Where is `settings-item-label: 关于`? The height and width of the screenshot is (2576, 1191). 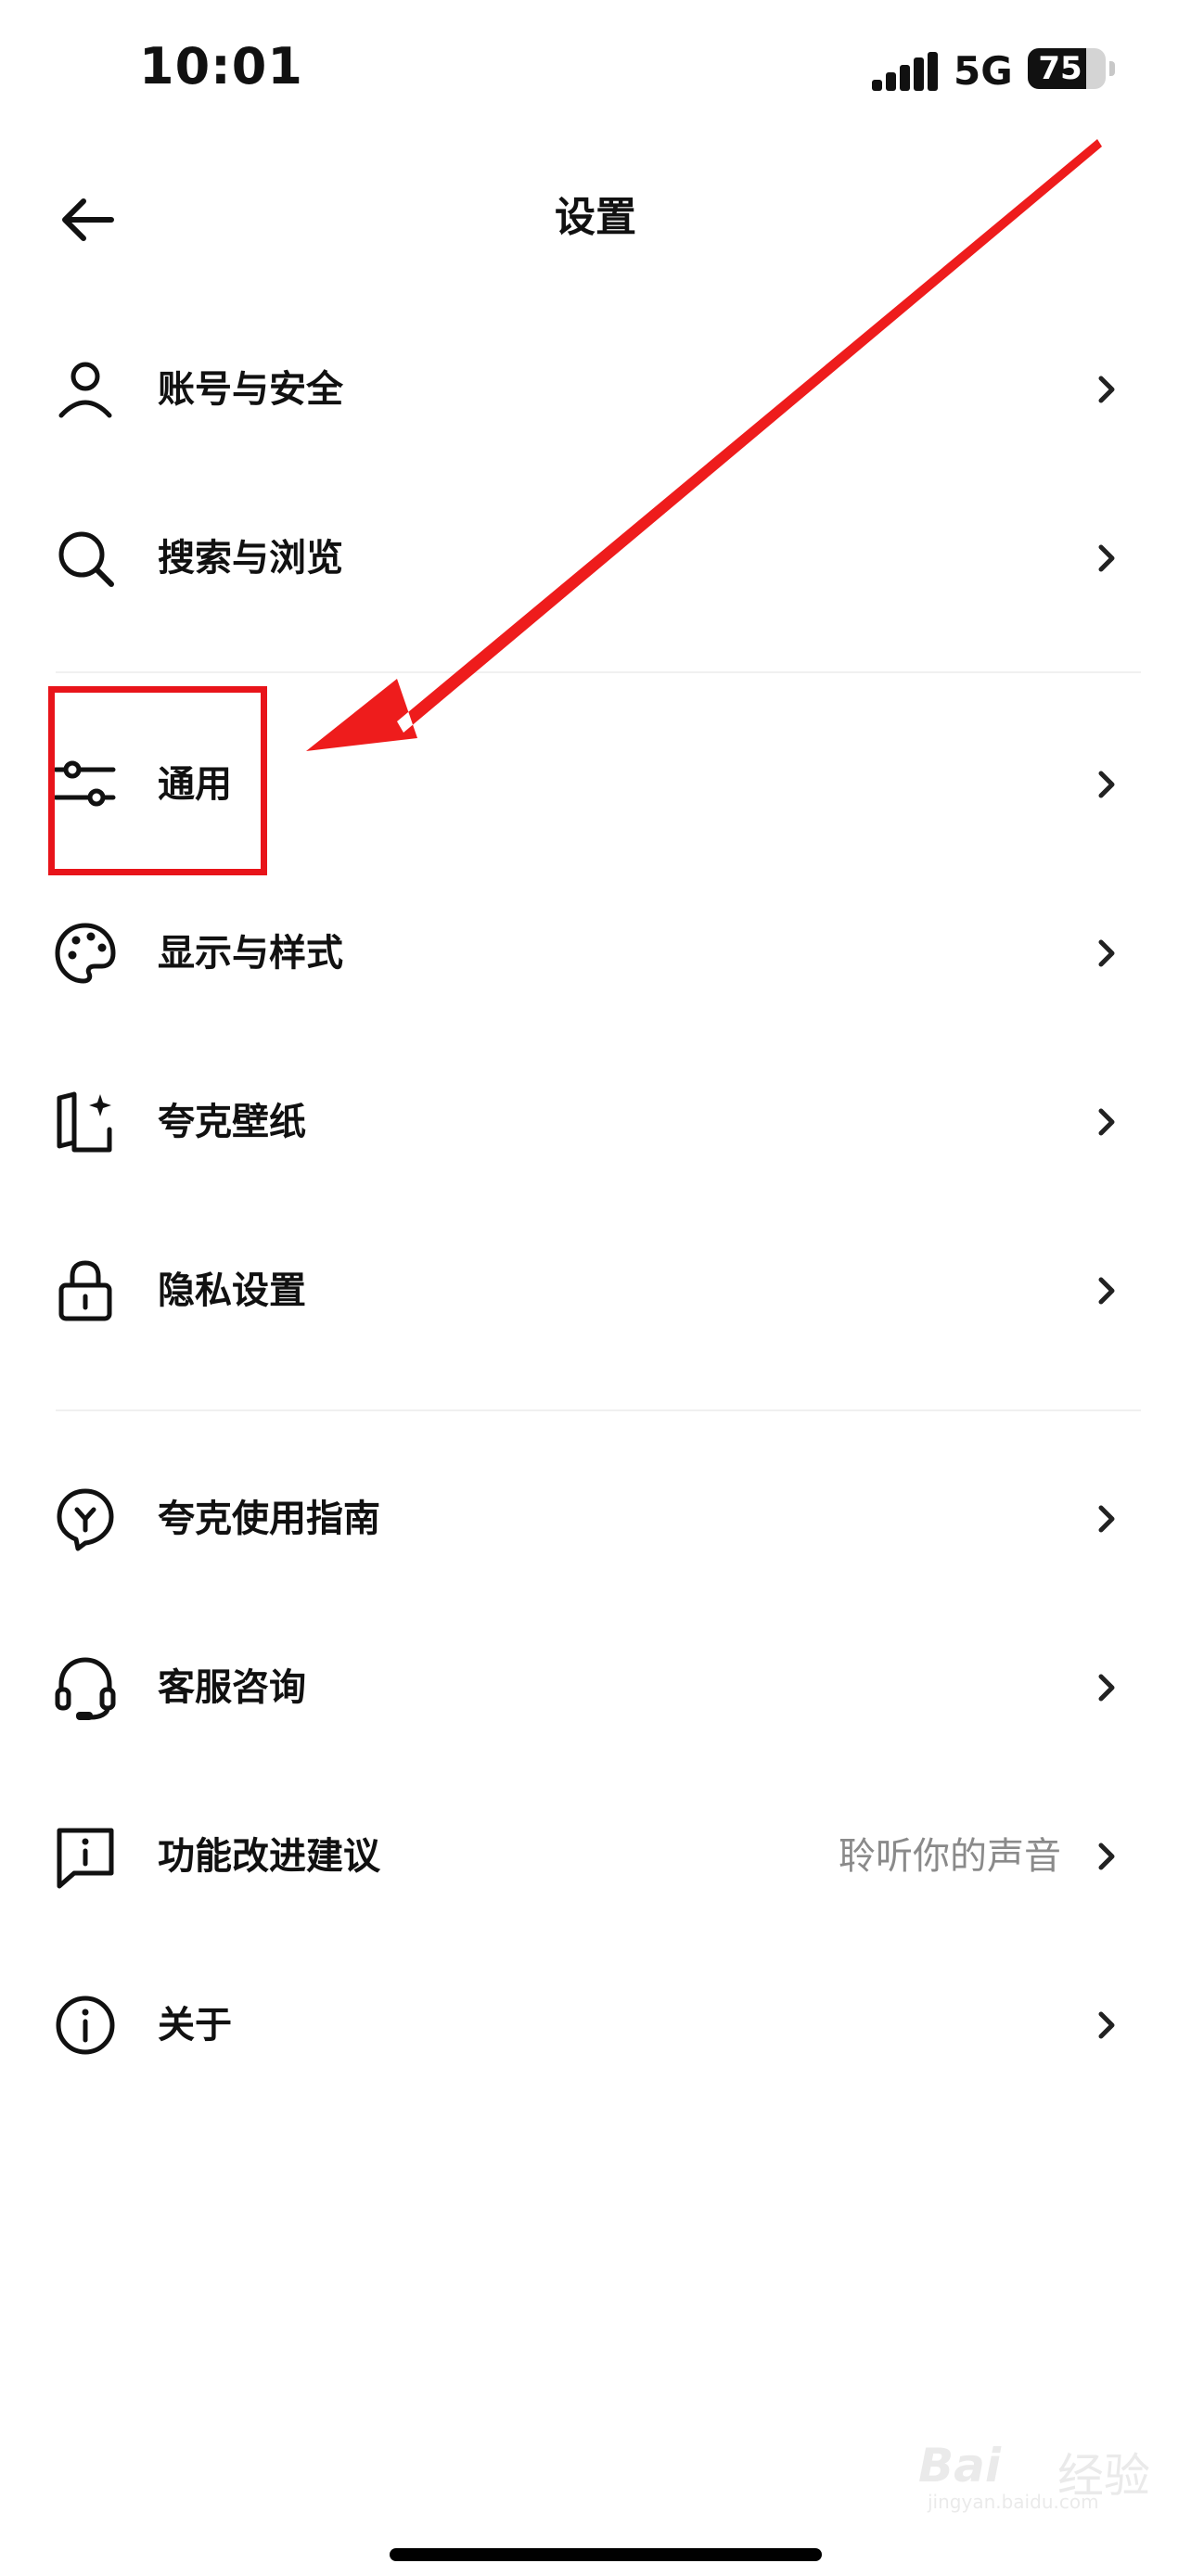 settings-item-label: 关于 is located at coordinates (195, 2025).